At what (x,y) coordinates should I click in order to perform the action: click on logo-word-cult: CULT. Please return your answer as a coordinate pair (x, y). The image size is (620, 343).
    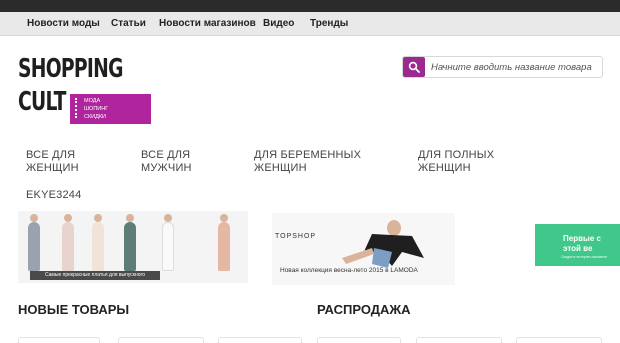
    Looking at the image, I should click on (42, 102).